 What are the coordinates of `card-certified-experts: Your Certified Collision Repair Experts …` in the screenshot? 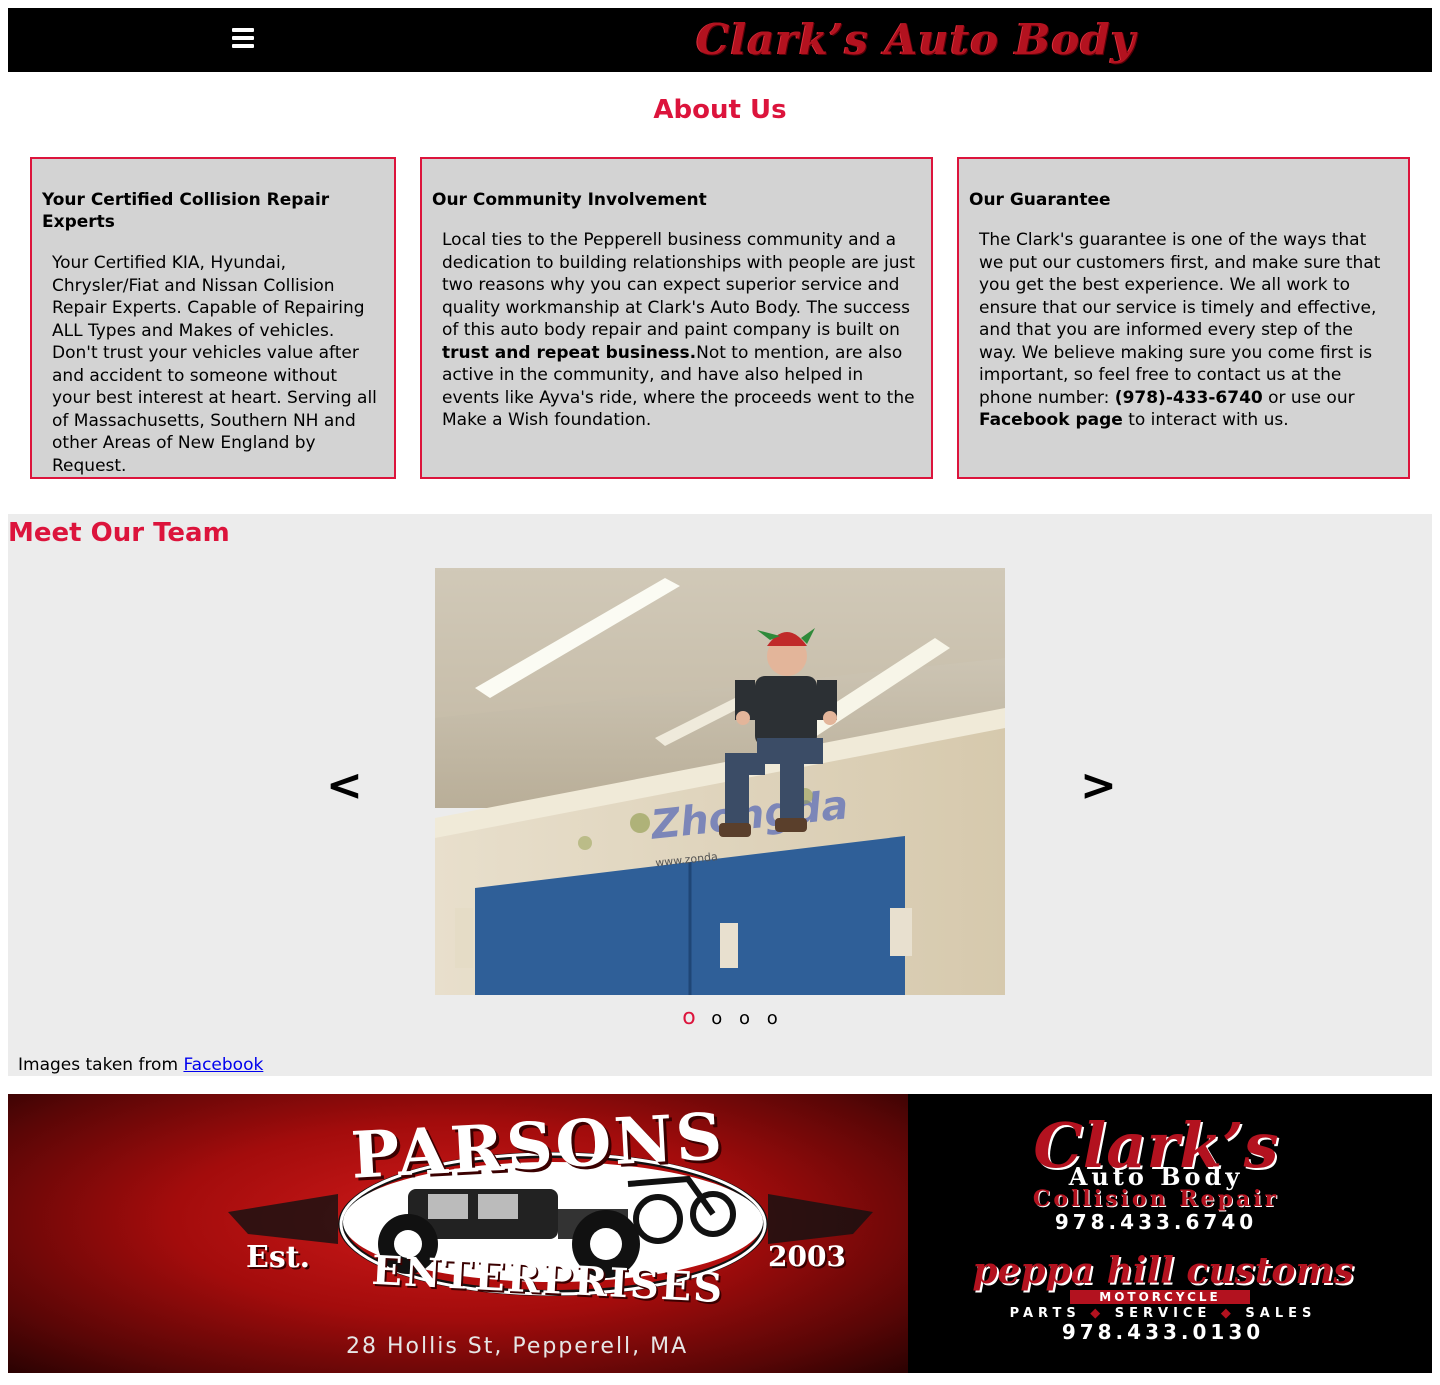 It's located at (213, 318).